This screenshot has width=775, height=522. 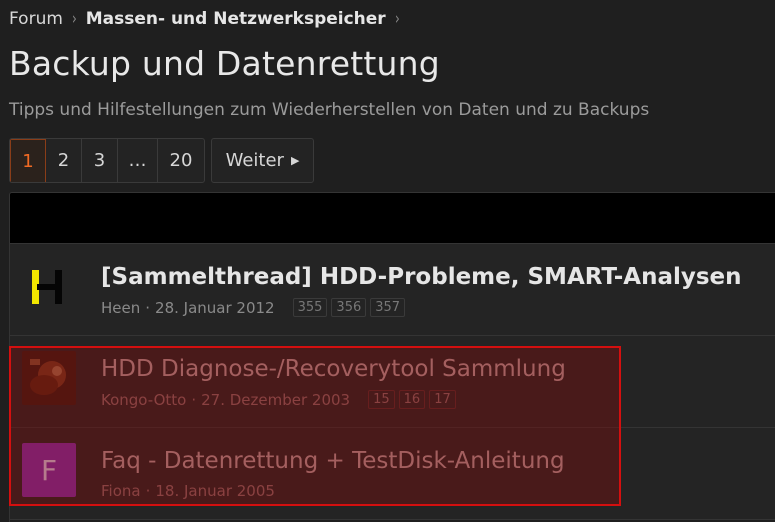 I want to click on thread-page-links: 15 16 17, so click(x=414, y=399).